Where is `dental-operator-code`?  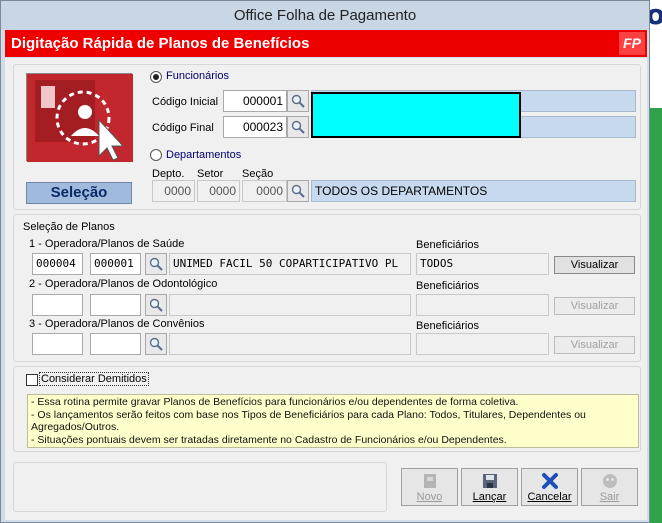
dental-operator-code is located at coordinates (57, 305).